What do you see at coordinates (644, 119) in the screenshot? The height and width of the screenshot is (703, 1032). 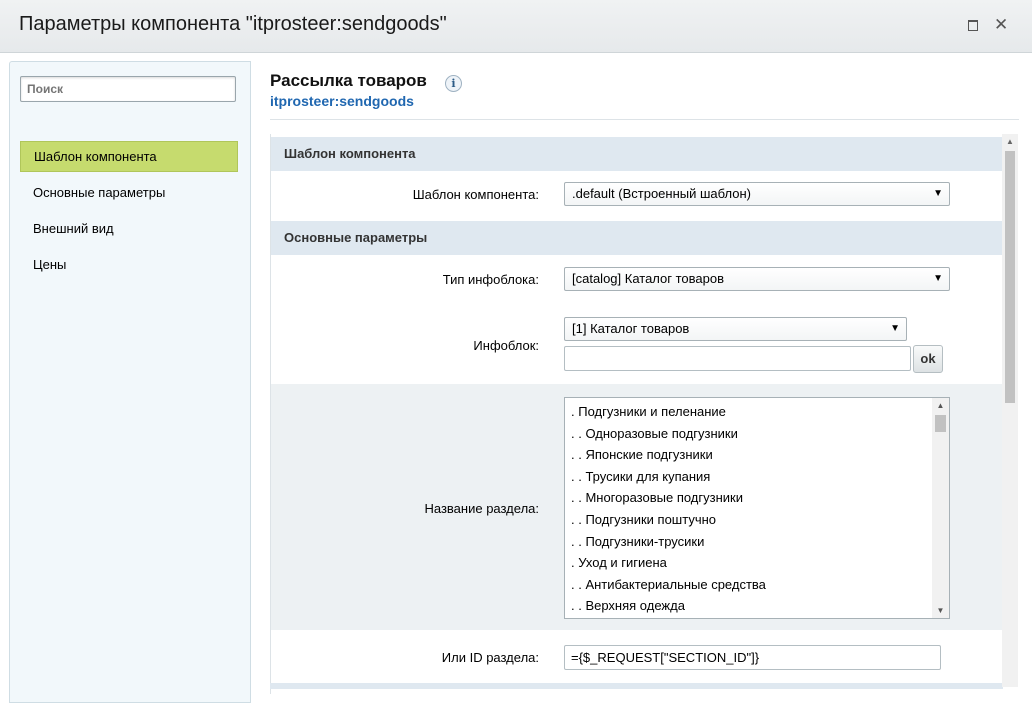 I see `divider` at bounding box center [644, 119].